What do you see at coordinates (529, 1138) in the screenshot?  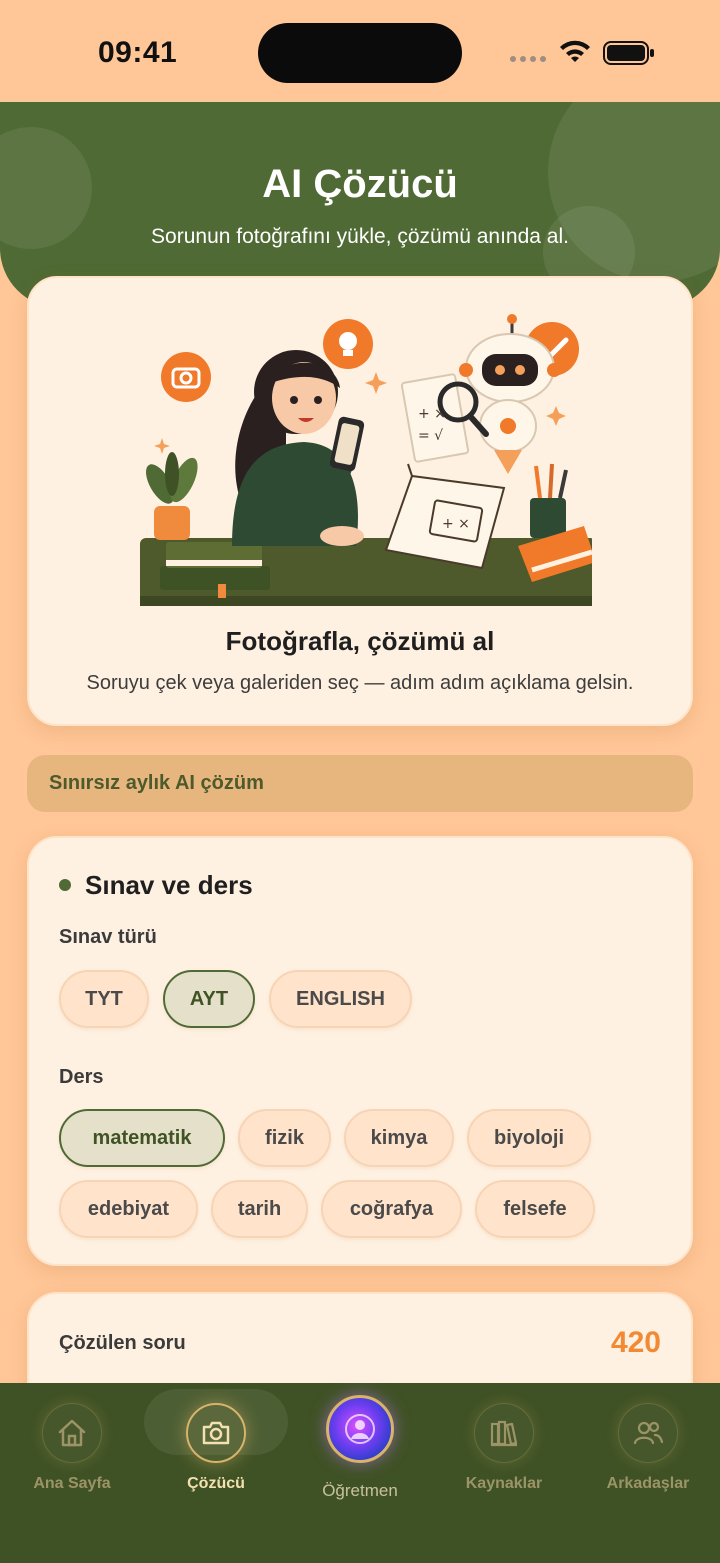 I see `subject-chip-biyoloji: biyoloji` at bounding box center [529, 1138].